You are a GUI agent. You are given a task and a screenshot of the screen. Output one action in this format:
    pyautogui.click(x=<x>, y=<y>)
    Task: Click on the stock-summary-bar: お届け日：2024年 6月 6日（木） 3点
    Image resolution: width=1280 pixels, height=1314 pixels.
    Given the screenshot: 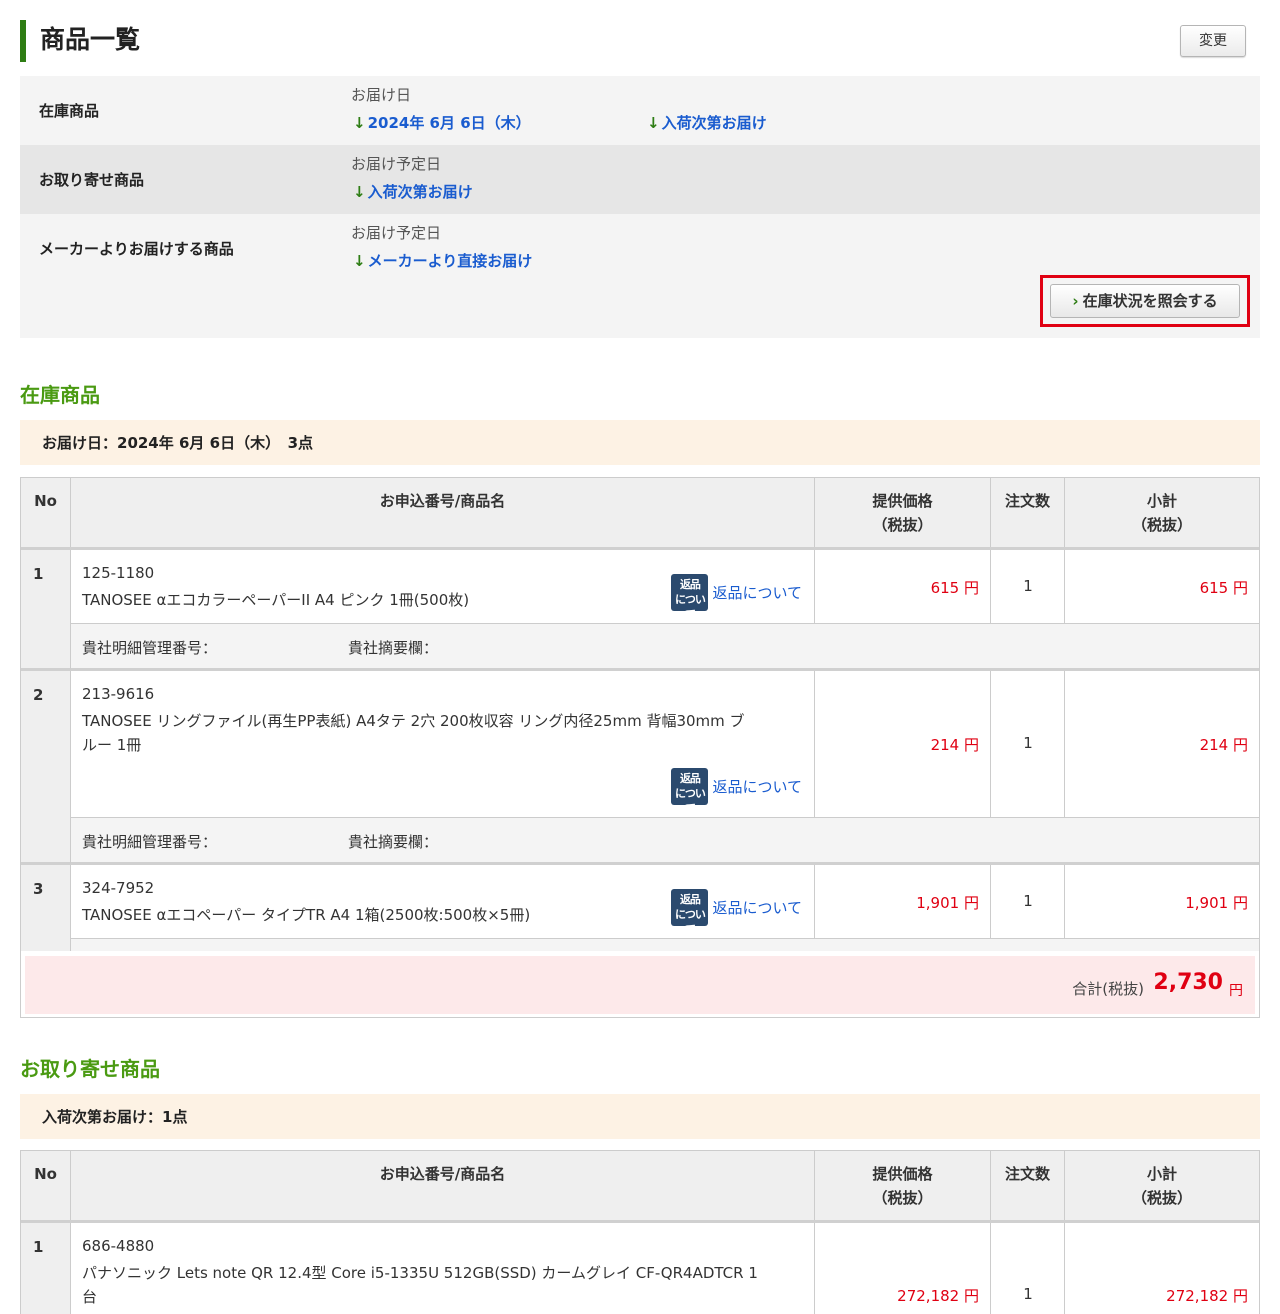 What is the action you would take?
    pyautogui.click(x=640, y=442)
    